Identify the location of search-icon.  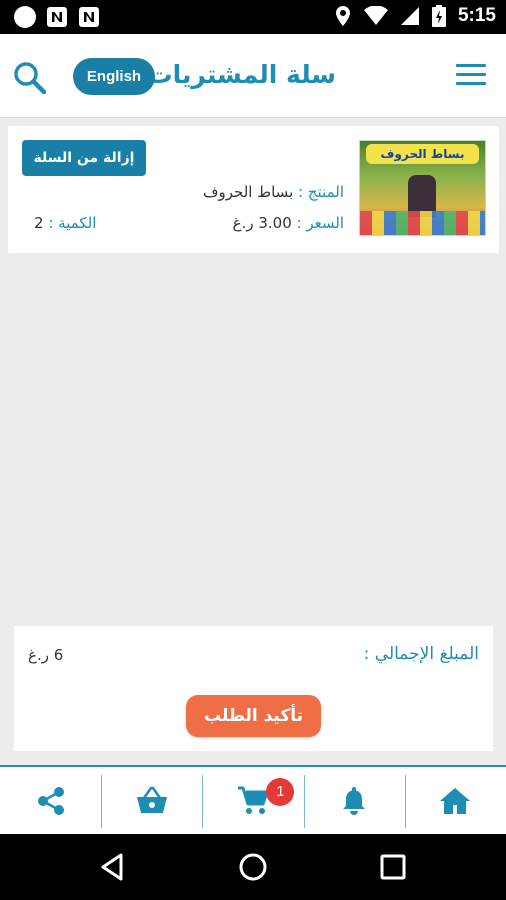
(30, 78).